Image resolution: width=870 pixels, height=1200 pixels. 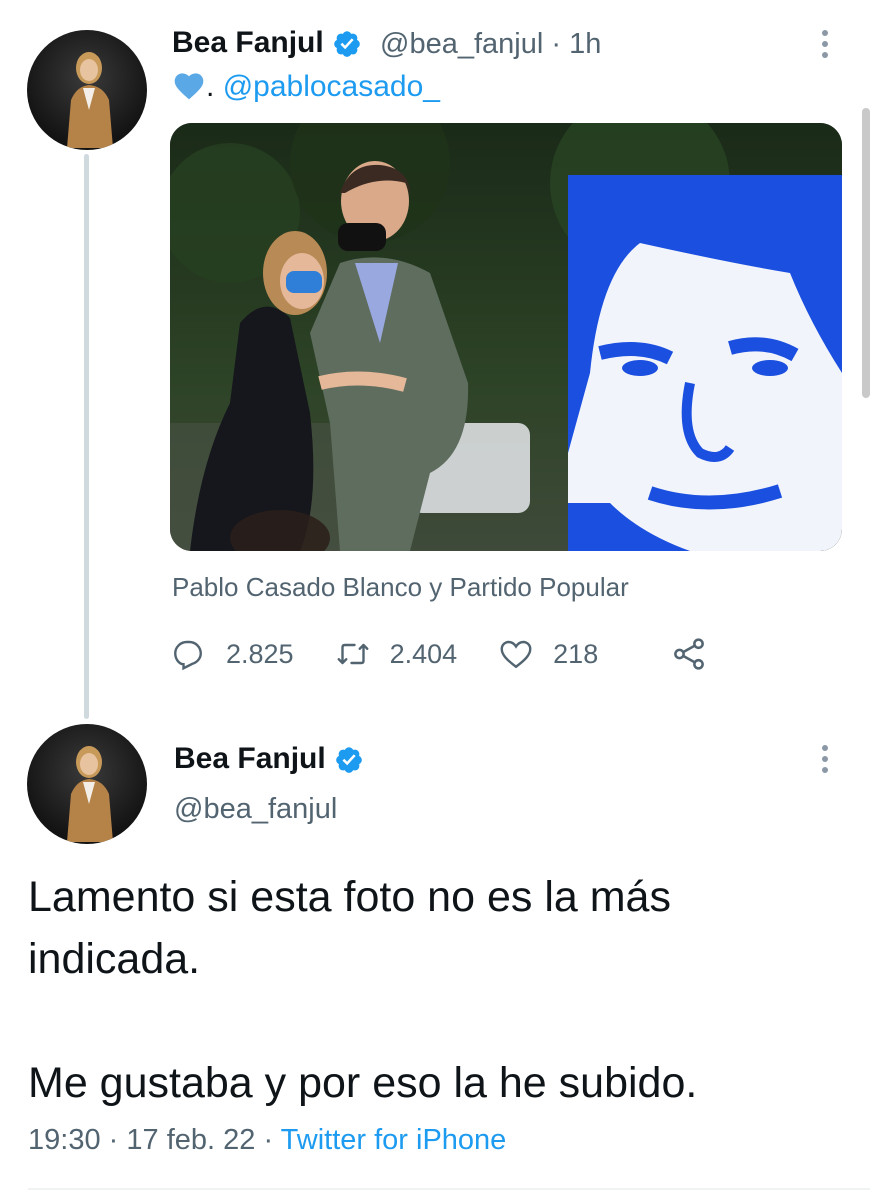 I want to click on share-icon, so click(x=689, y=654).